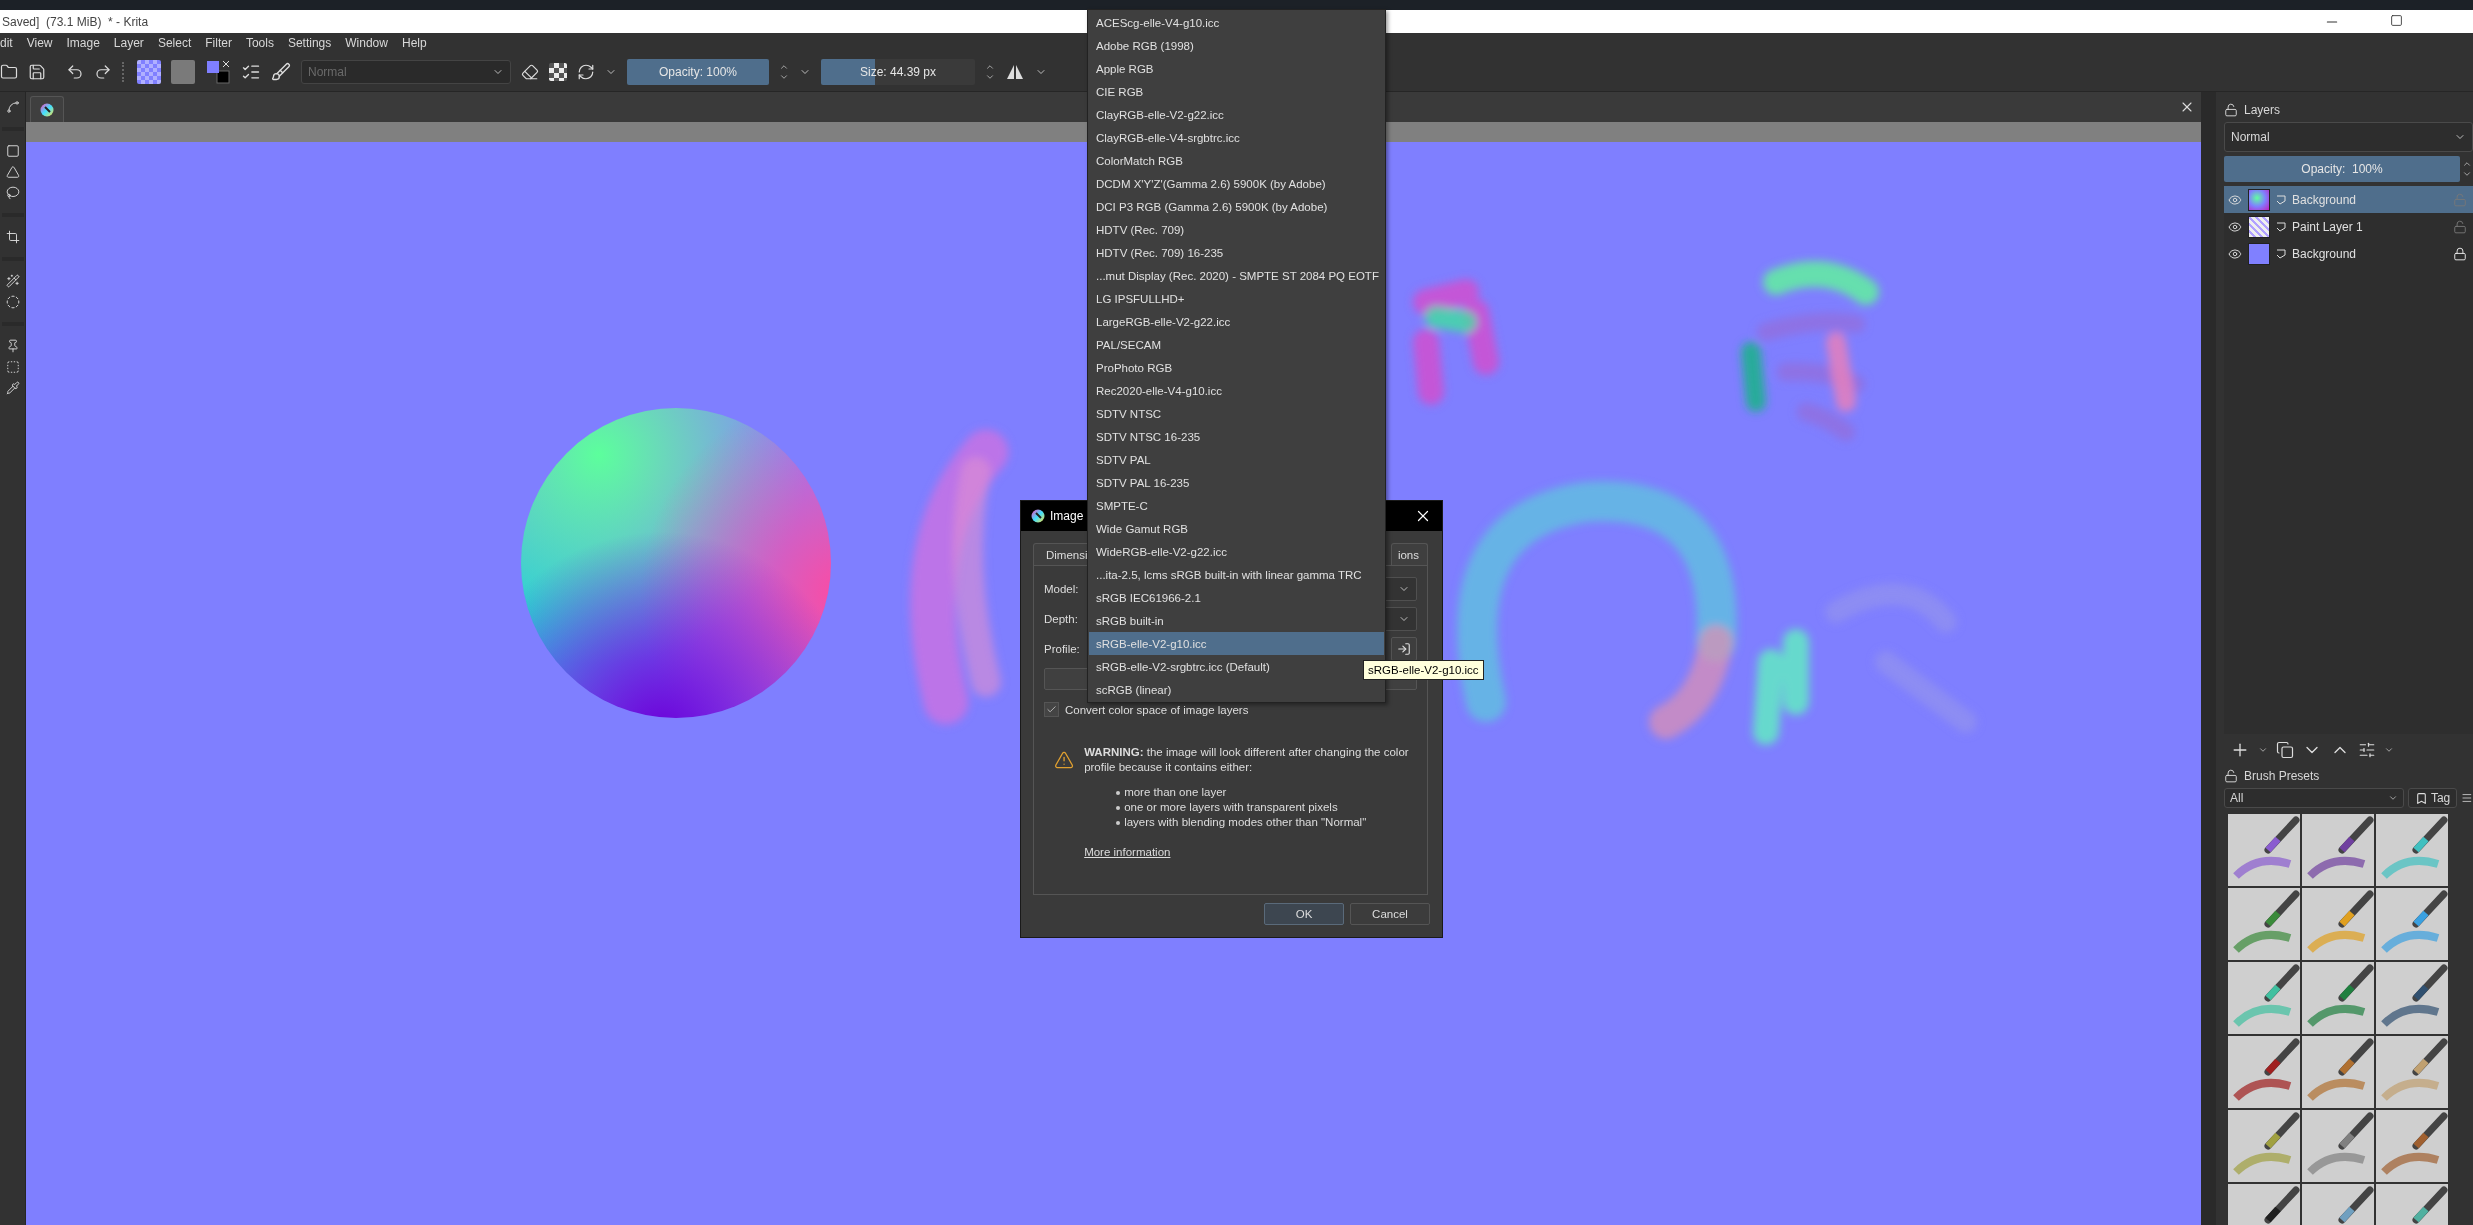  Describe the element at coordinates (12, 281) in the screenshot. I see `magic-wand-icon` at that location.